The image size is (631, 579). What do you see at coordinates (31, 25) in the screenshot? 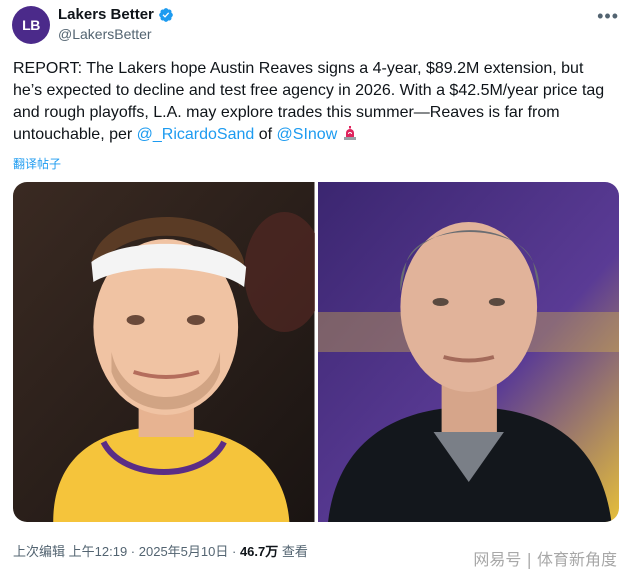
I see `avatar: LB` at bounding box center [31, 25].